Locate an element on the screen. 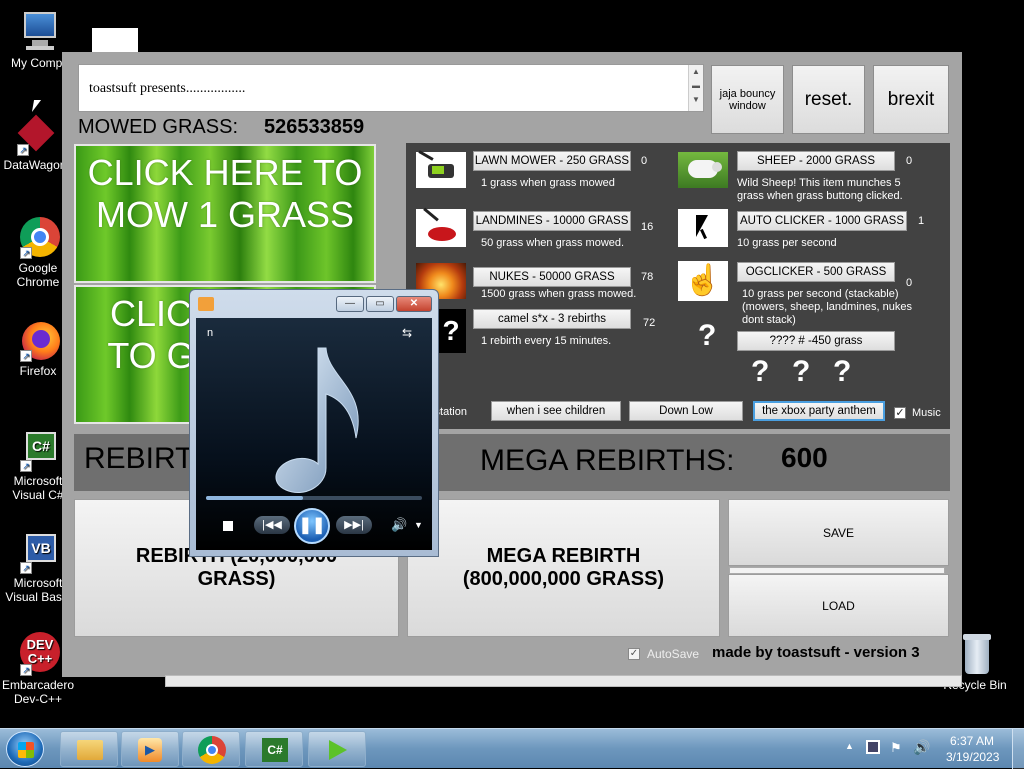 Image resolution: width=1024 pixels, height=769 pixels. textbox-scrollbar: ▲ ▬ ▼ is located at coordinates (695, 88).